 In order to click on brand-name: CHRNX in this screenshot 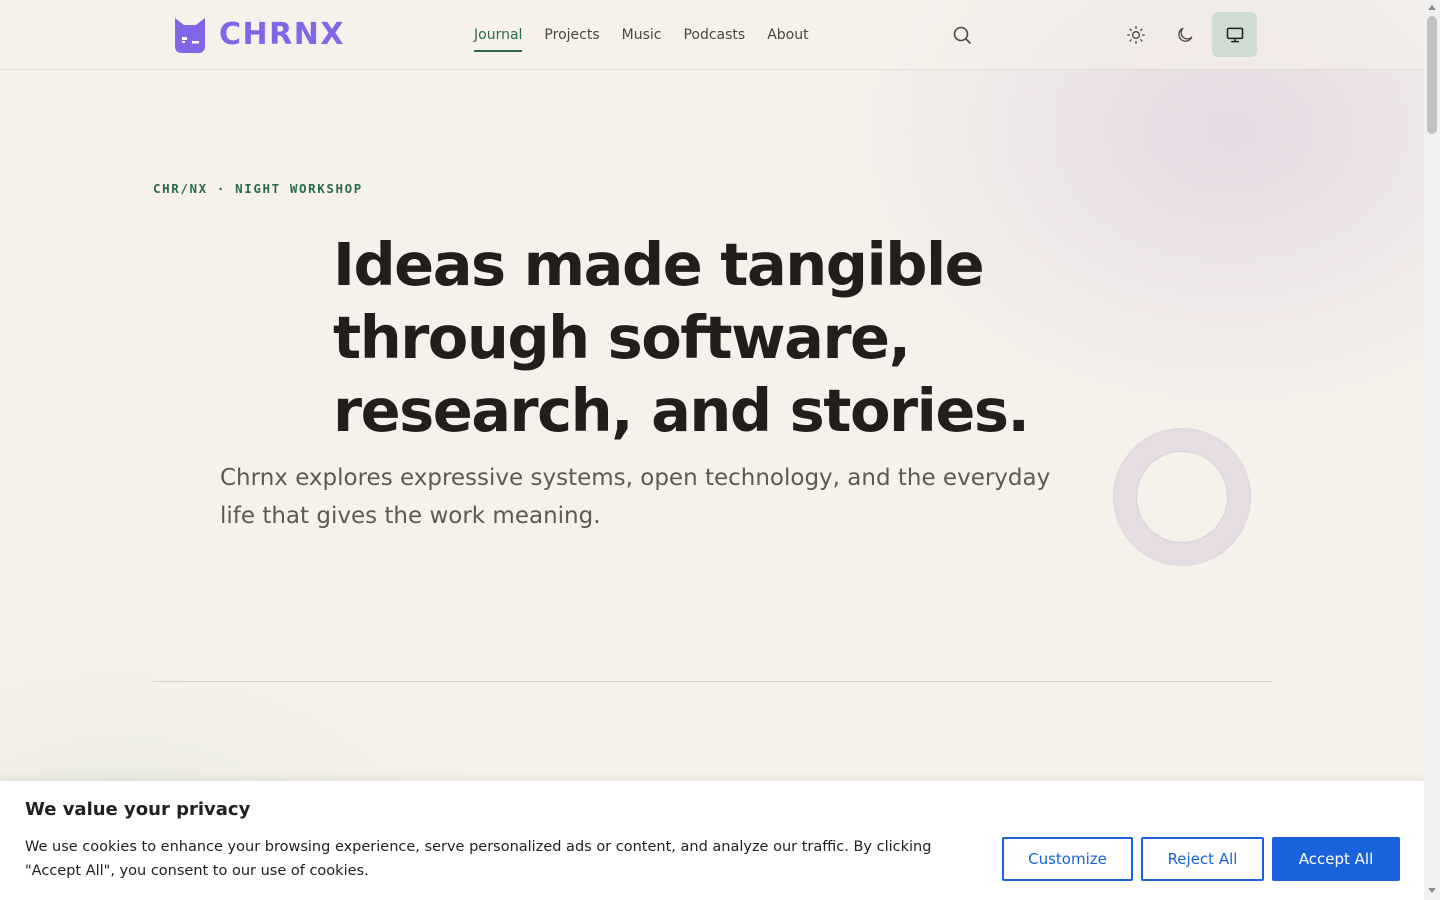, I will do `click(282, 34)`.